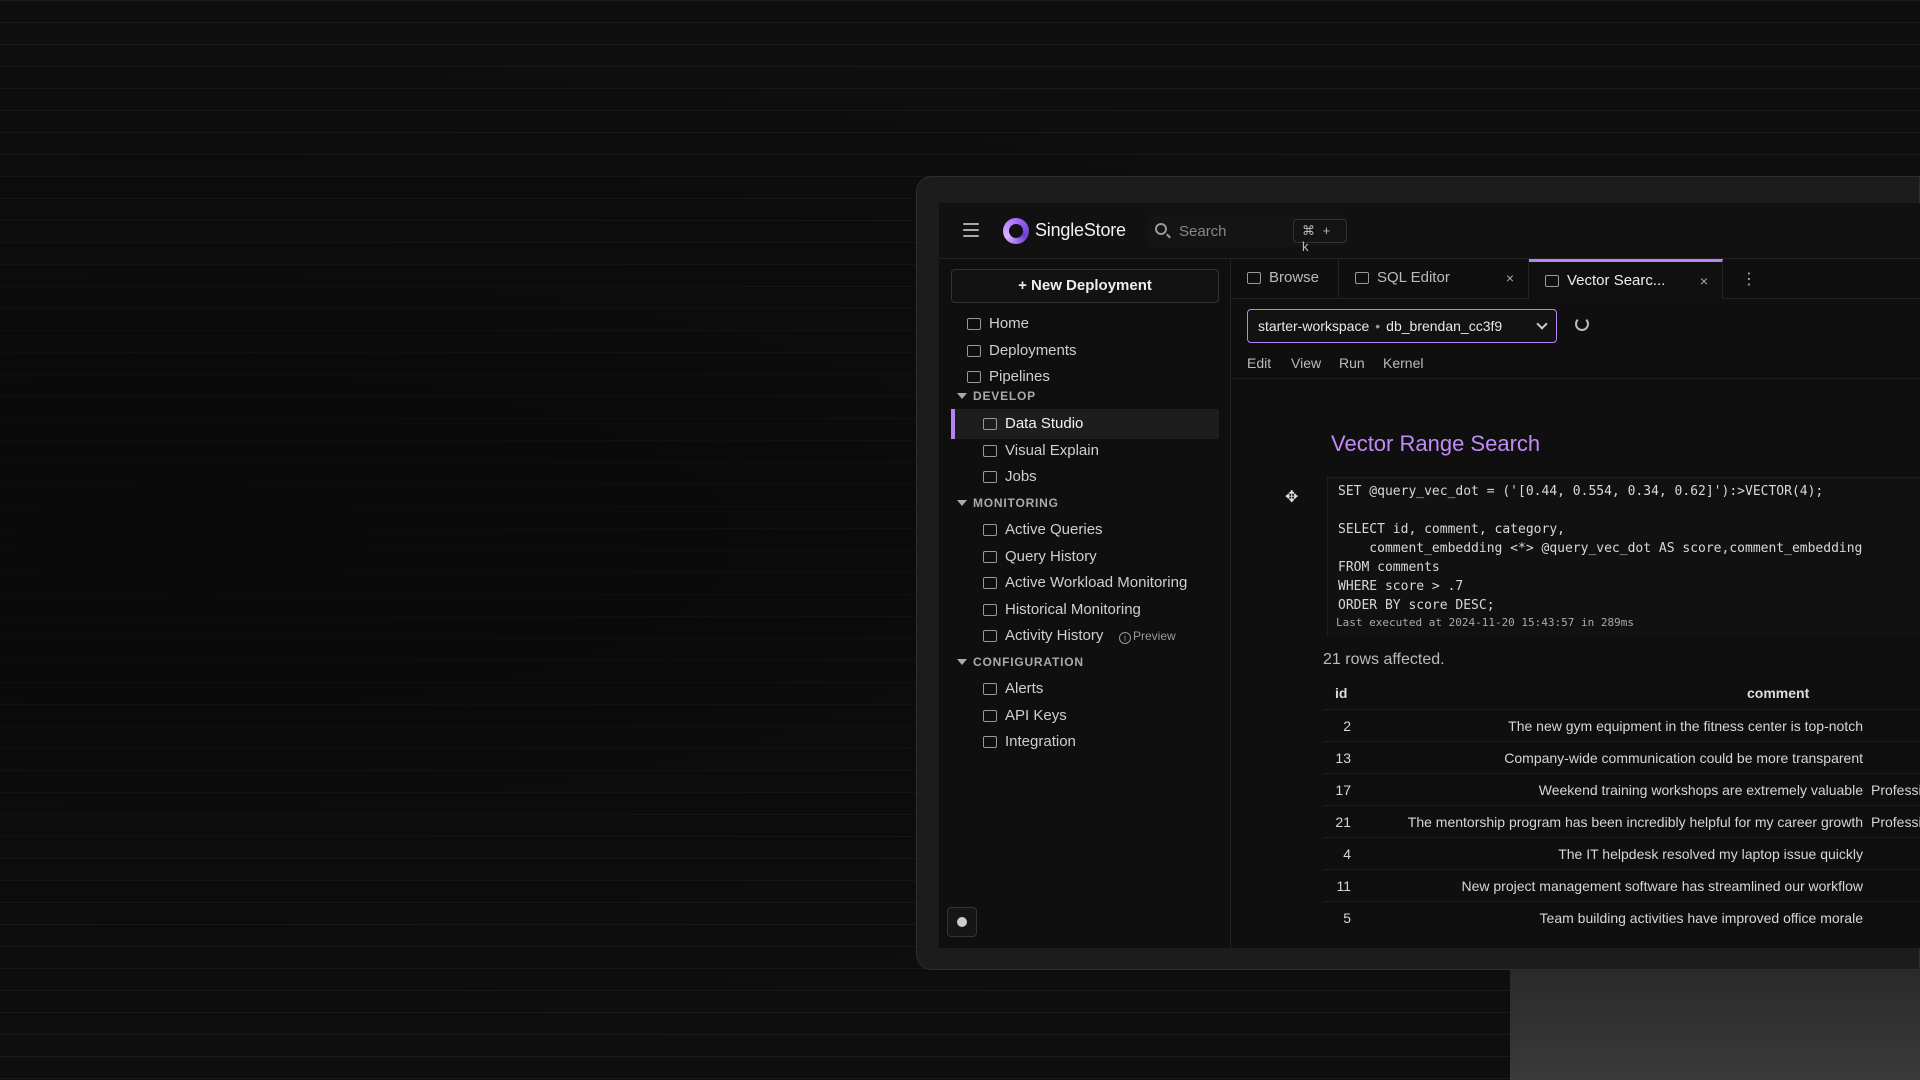 This screenshot has height=1080, width=1920. Describe the element at coordinates (1085, 377) in the screenshot. I see `sidebar-item-pipelines: Pipelines` at that location.